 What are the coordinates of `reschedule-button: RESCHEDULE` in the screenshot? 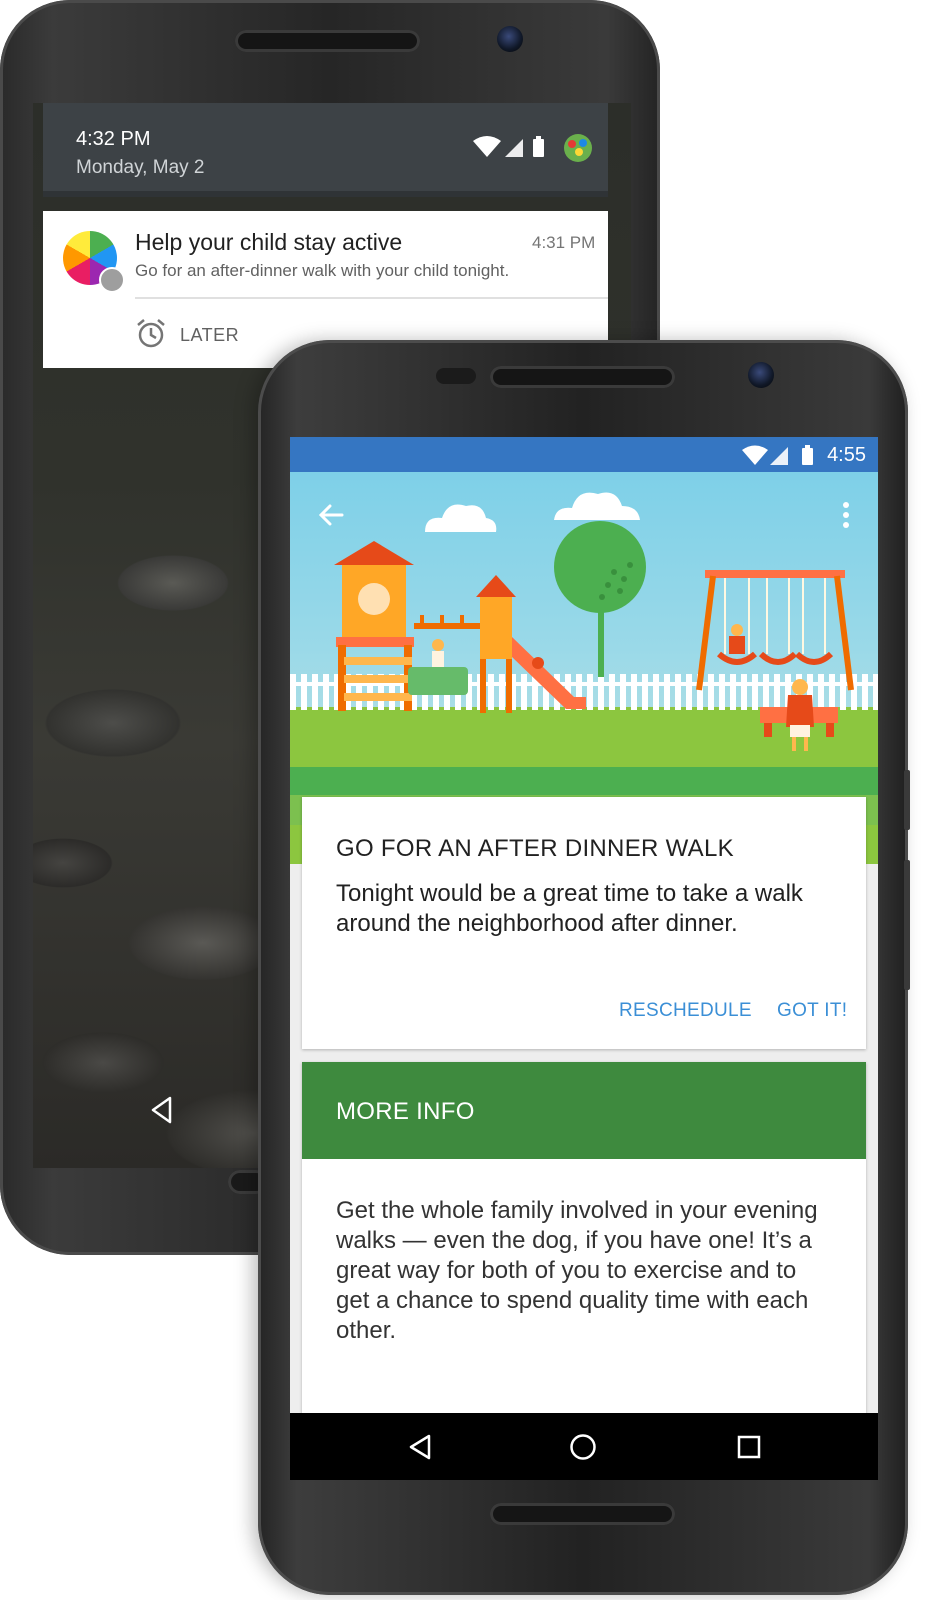 It's located at (685, 1011).